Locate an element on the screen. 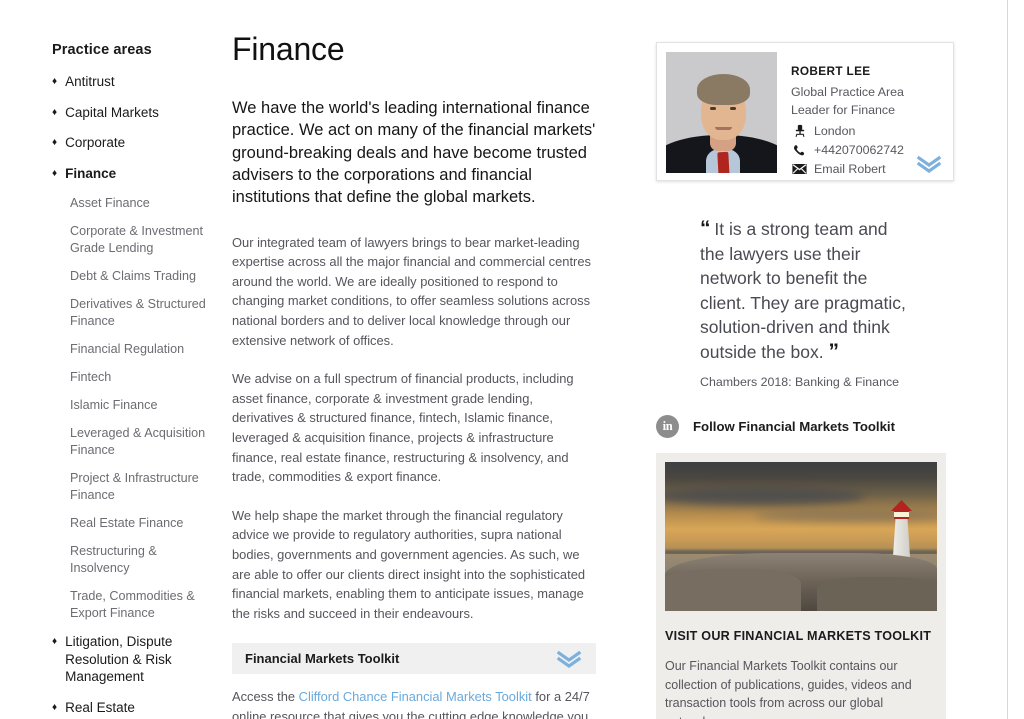 The width and height of the screenshot is (1024, 719). sidebar-item-antitrust: ♦ Antitrust is located at coordinates (134, 82).